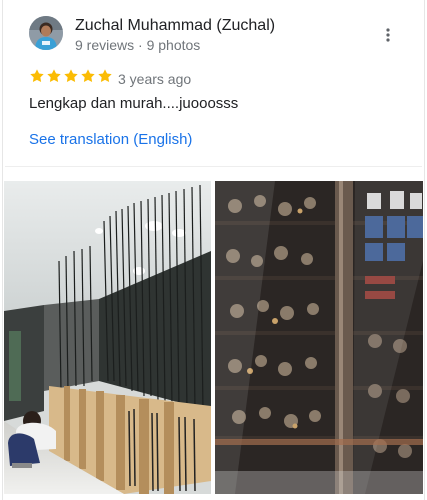 Image resolution: width=427 pixels, height=500 pixels. I want to click on author-stats: 9 reviews · 9 photos, so click(138, 45).